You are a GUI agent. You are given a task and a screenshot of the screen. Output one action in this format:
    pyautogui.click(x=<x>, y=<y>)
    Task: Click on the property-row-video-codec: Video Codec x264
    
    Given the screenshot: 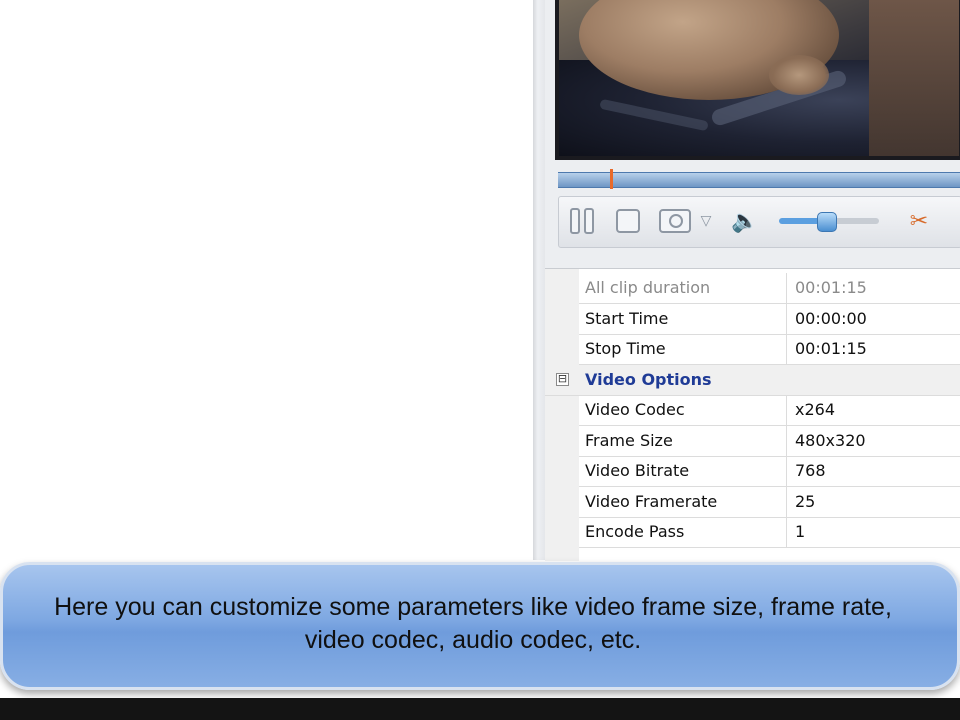 What is the action you would take?
    pyautogui.click(x=769, y=410)
    